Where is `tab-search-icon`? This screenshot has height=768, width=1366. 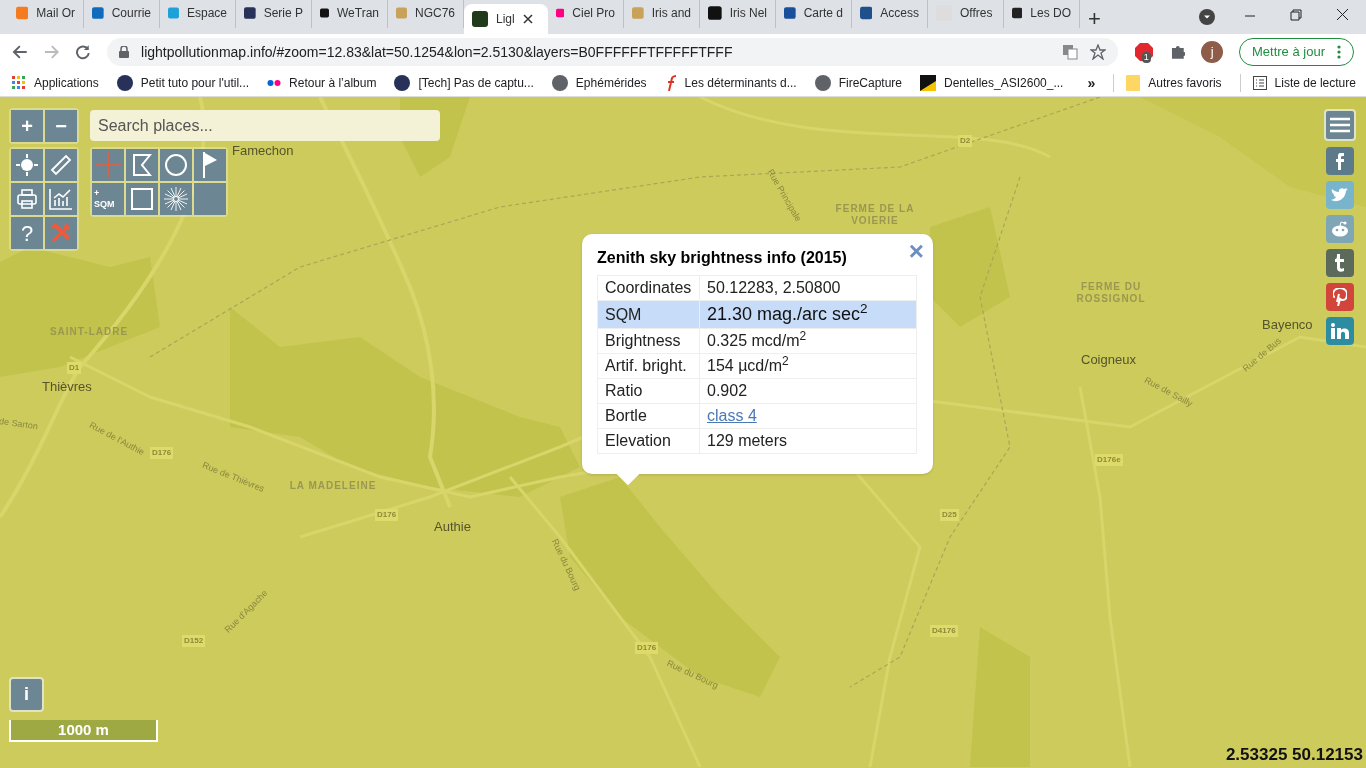
tab-search-icon is located at coordinates (1207, 17).